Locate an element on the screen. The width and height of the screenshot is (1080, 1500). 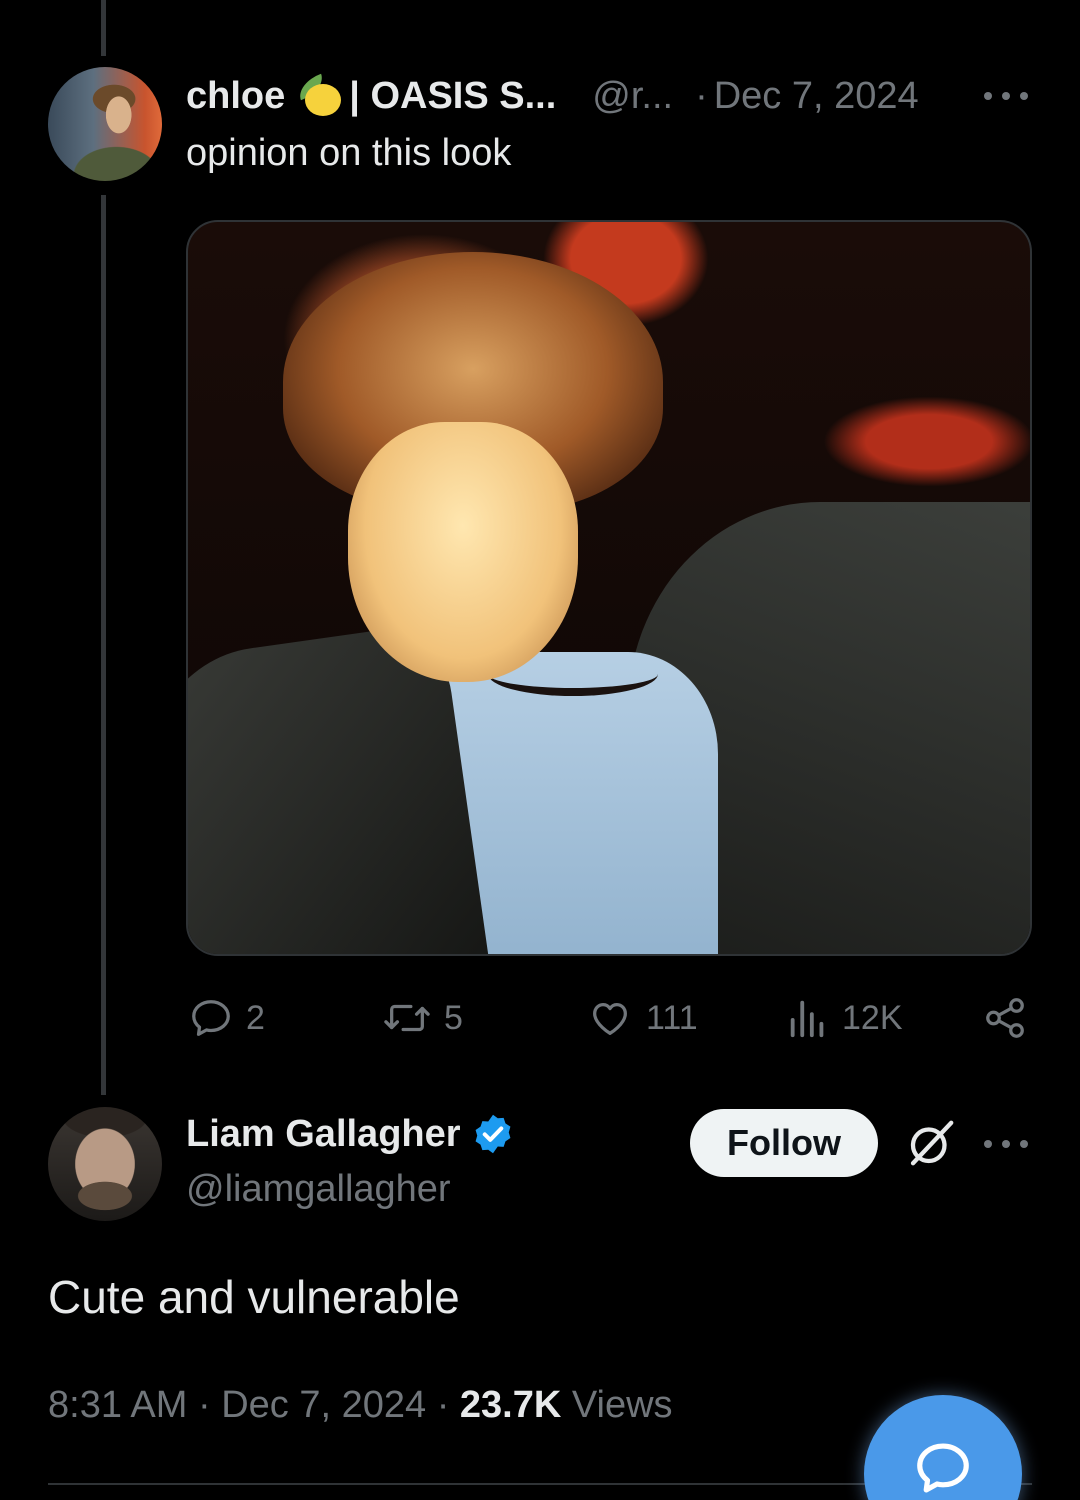
views-label: Views is located at coordinates (622, 1405).